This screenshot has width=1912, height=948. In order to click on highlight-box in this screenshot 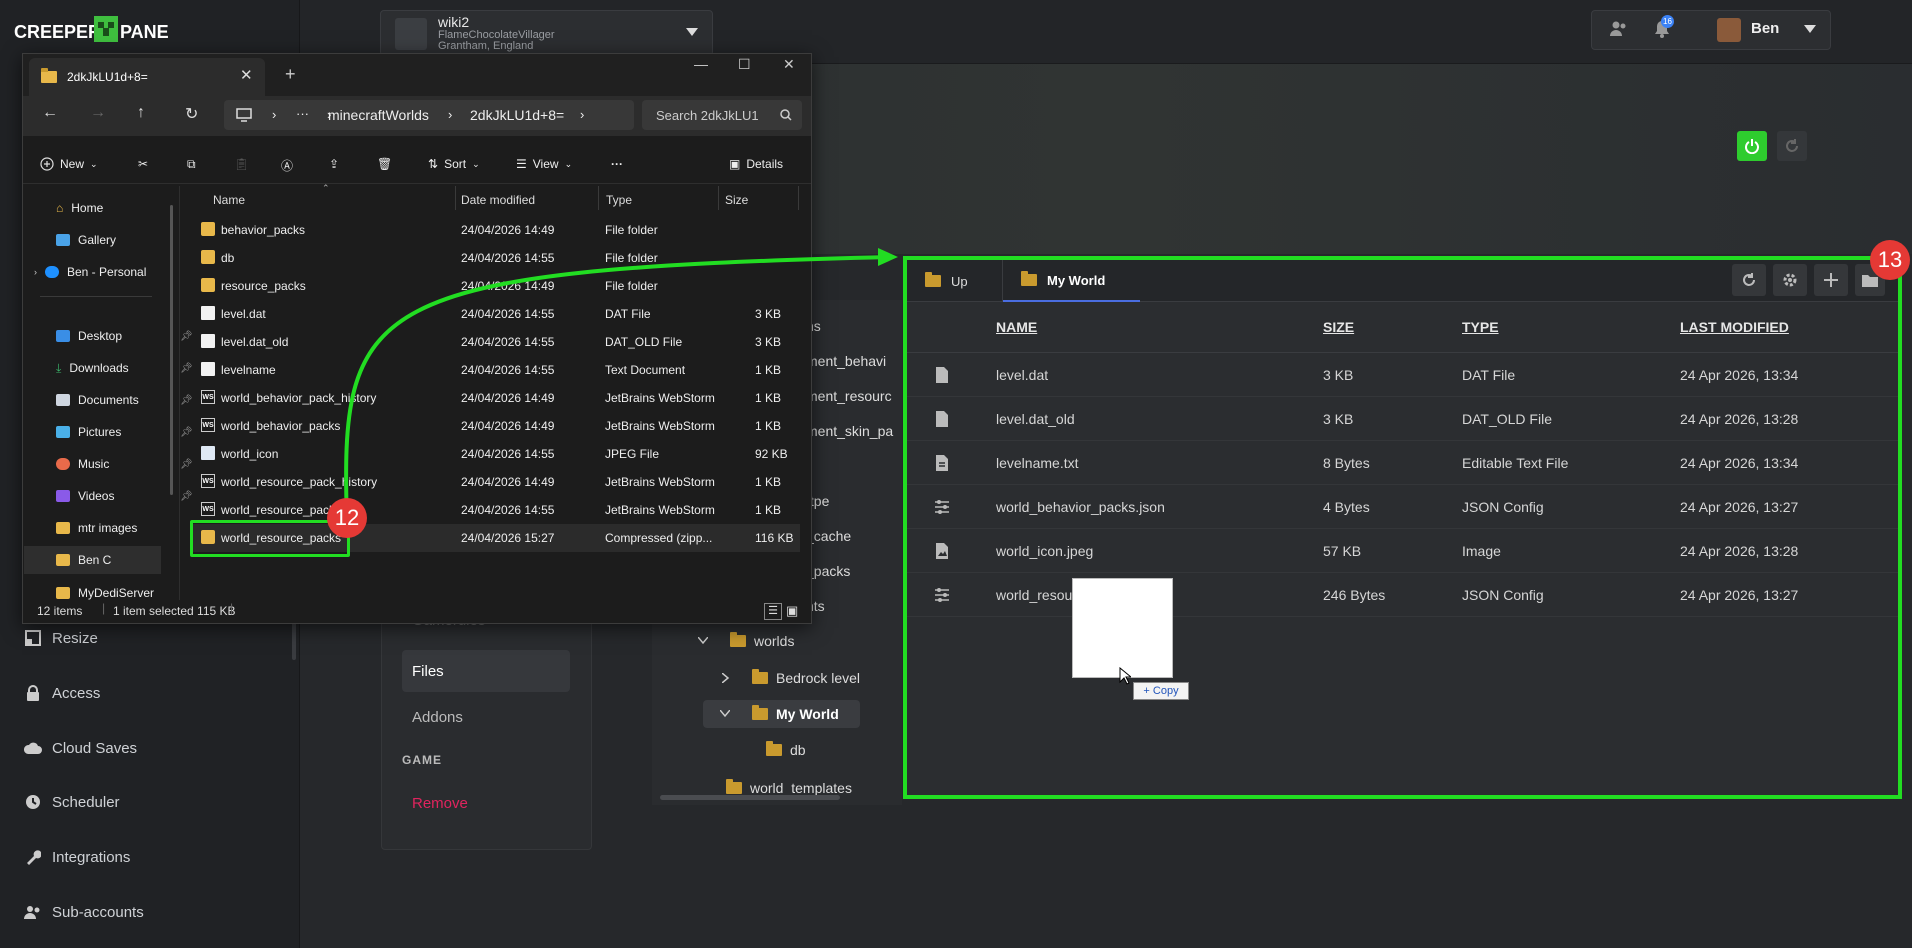, I will do `click(270, 538)`.